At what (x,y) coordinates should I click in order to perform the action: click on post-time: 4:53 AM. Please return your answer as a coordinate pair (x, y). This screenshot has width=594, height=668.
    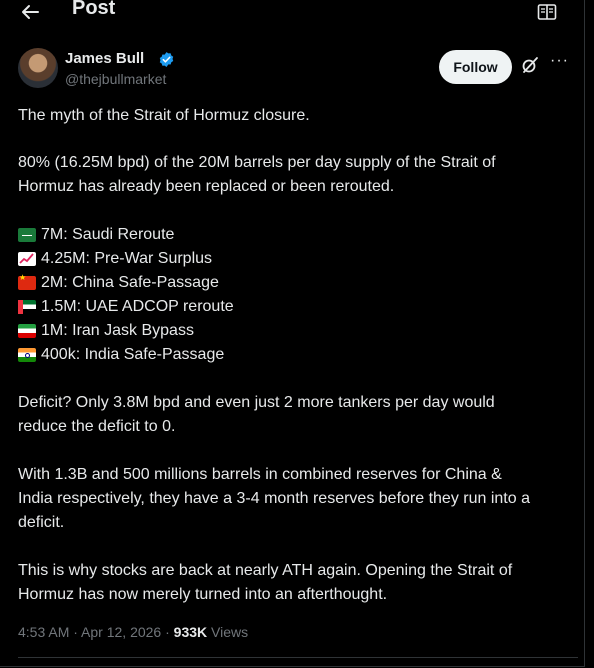
    Looking at the image, I should click on (43, 632).